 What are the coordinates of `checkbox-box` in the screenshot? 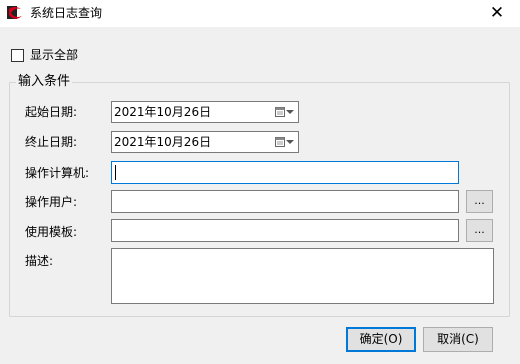 It's located at (17, 55).